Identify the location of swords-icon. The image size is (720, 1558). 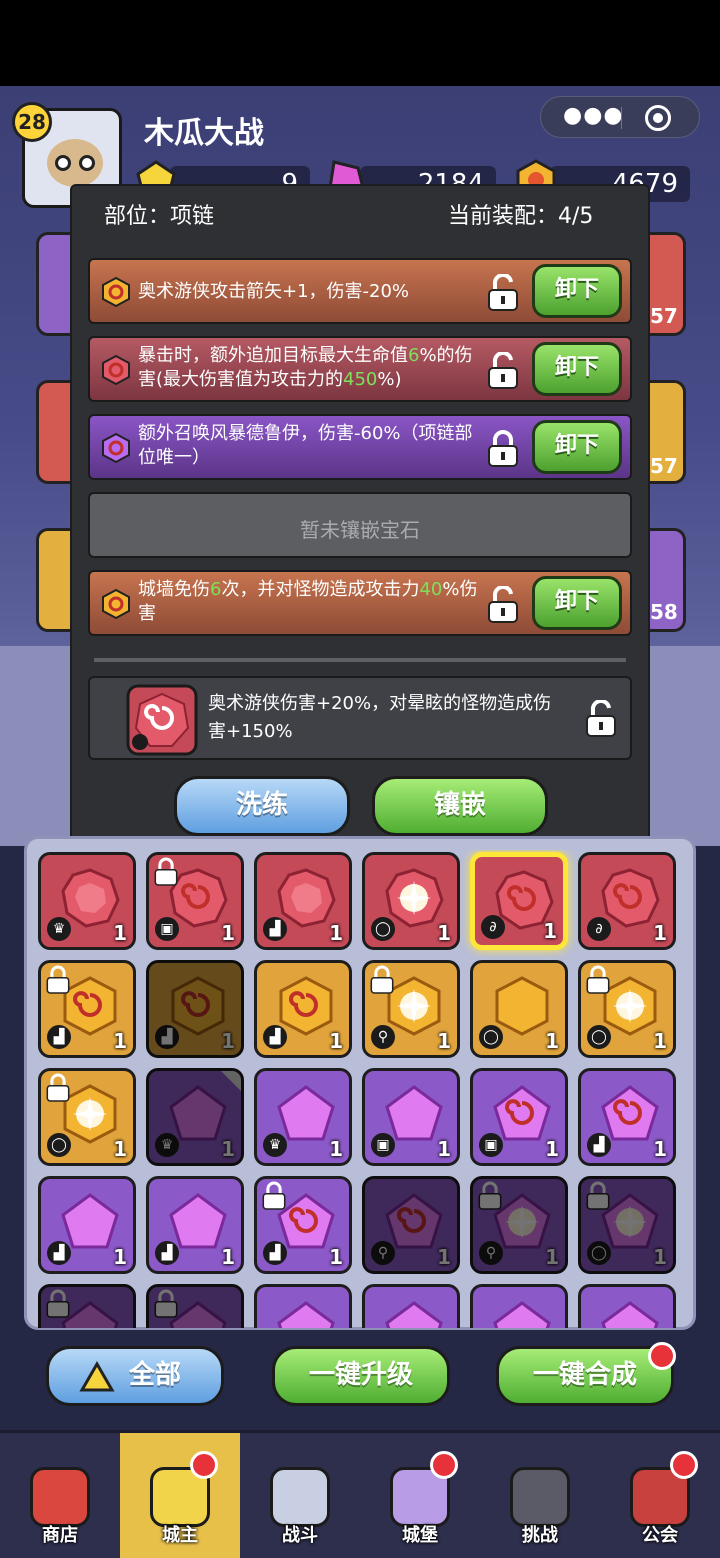
(300, 1497).